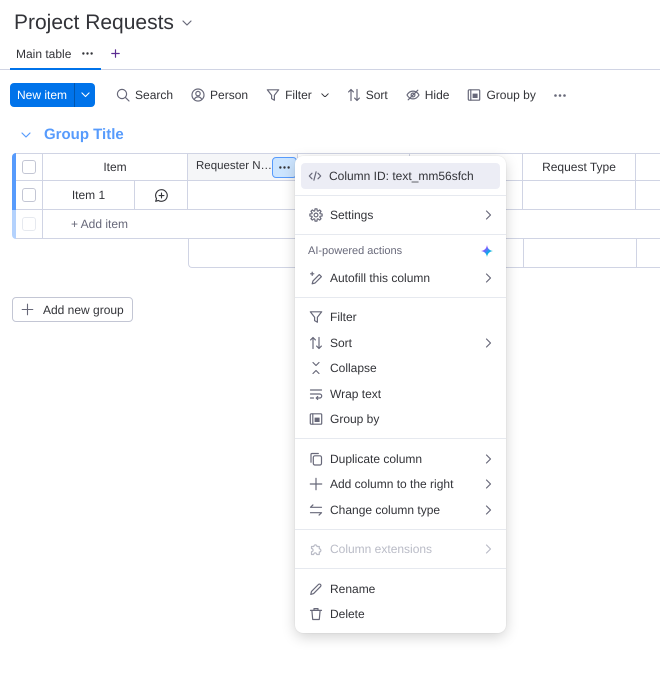  Describe the element at coordinates (400, 549) in the screenshot. I see `menu-item: Column extensions` at that location.